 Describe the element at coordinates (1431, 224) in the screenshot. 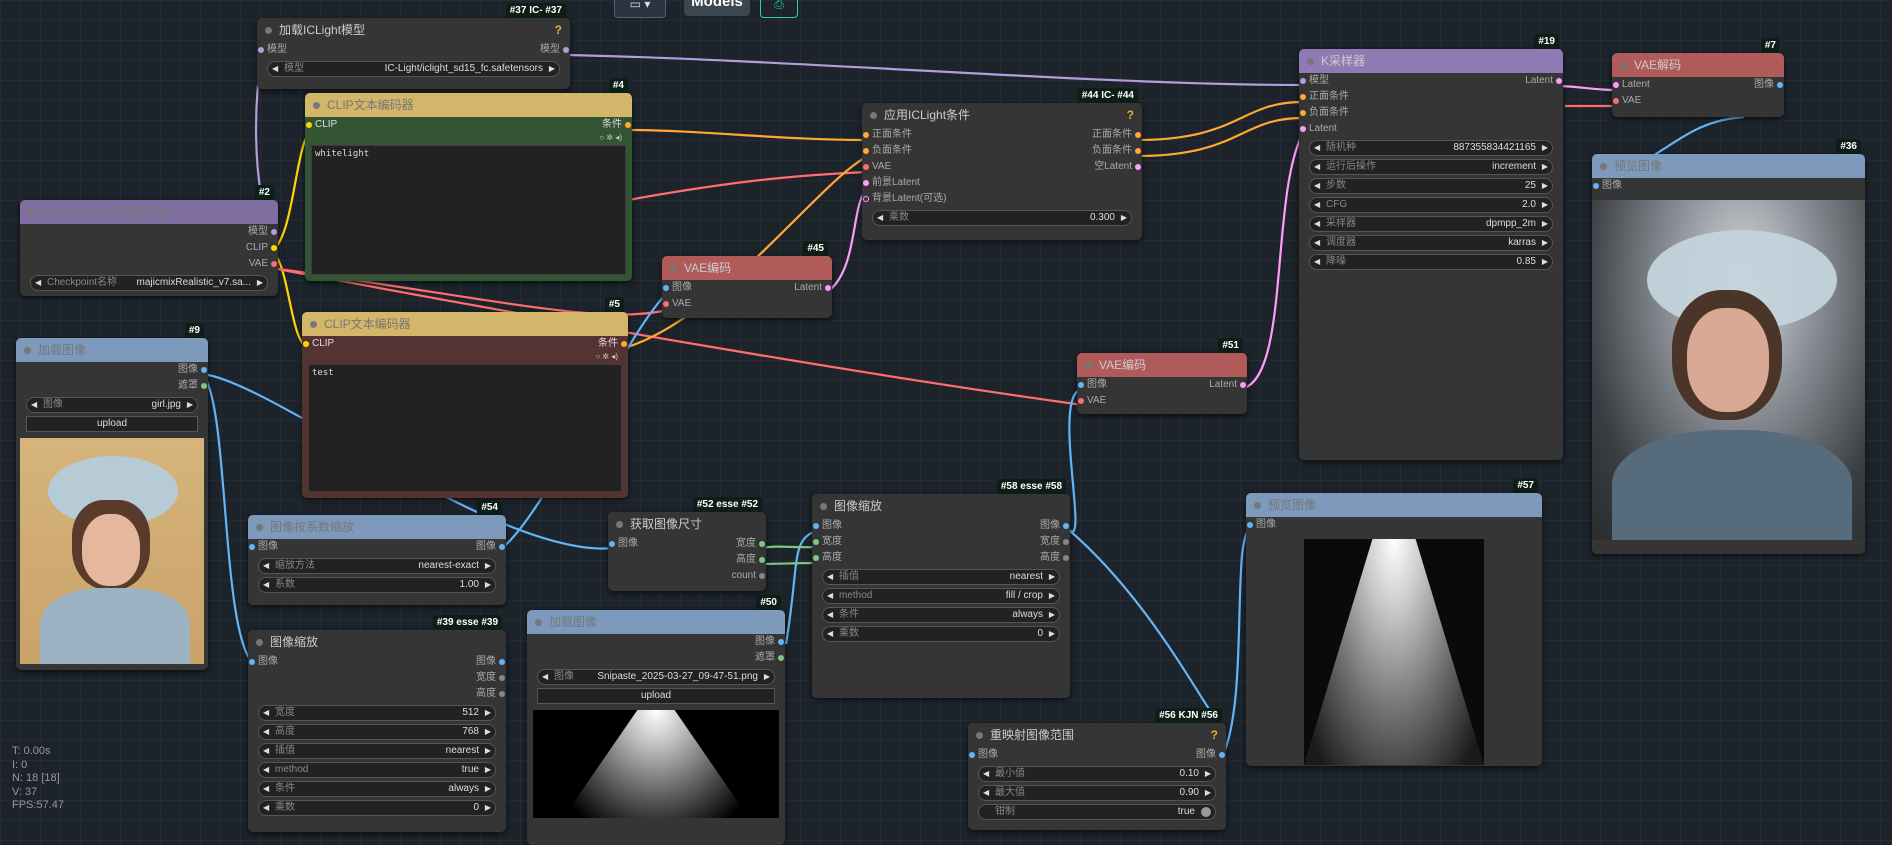

I see `widget-sampler: ◀ 采样器 dpmpp_2m ▶` at that location.